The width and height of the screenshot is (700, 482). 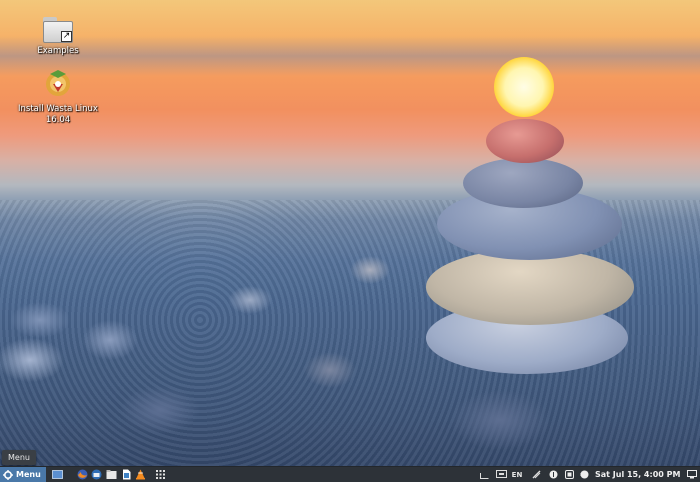 I want to click on thunderbird-icon, so click(x=96, y=474).